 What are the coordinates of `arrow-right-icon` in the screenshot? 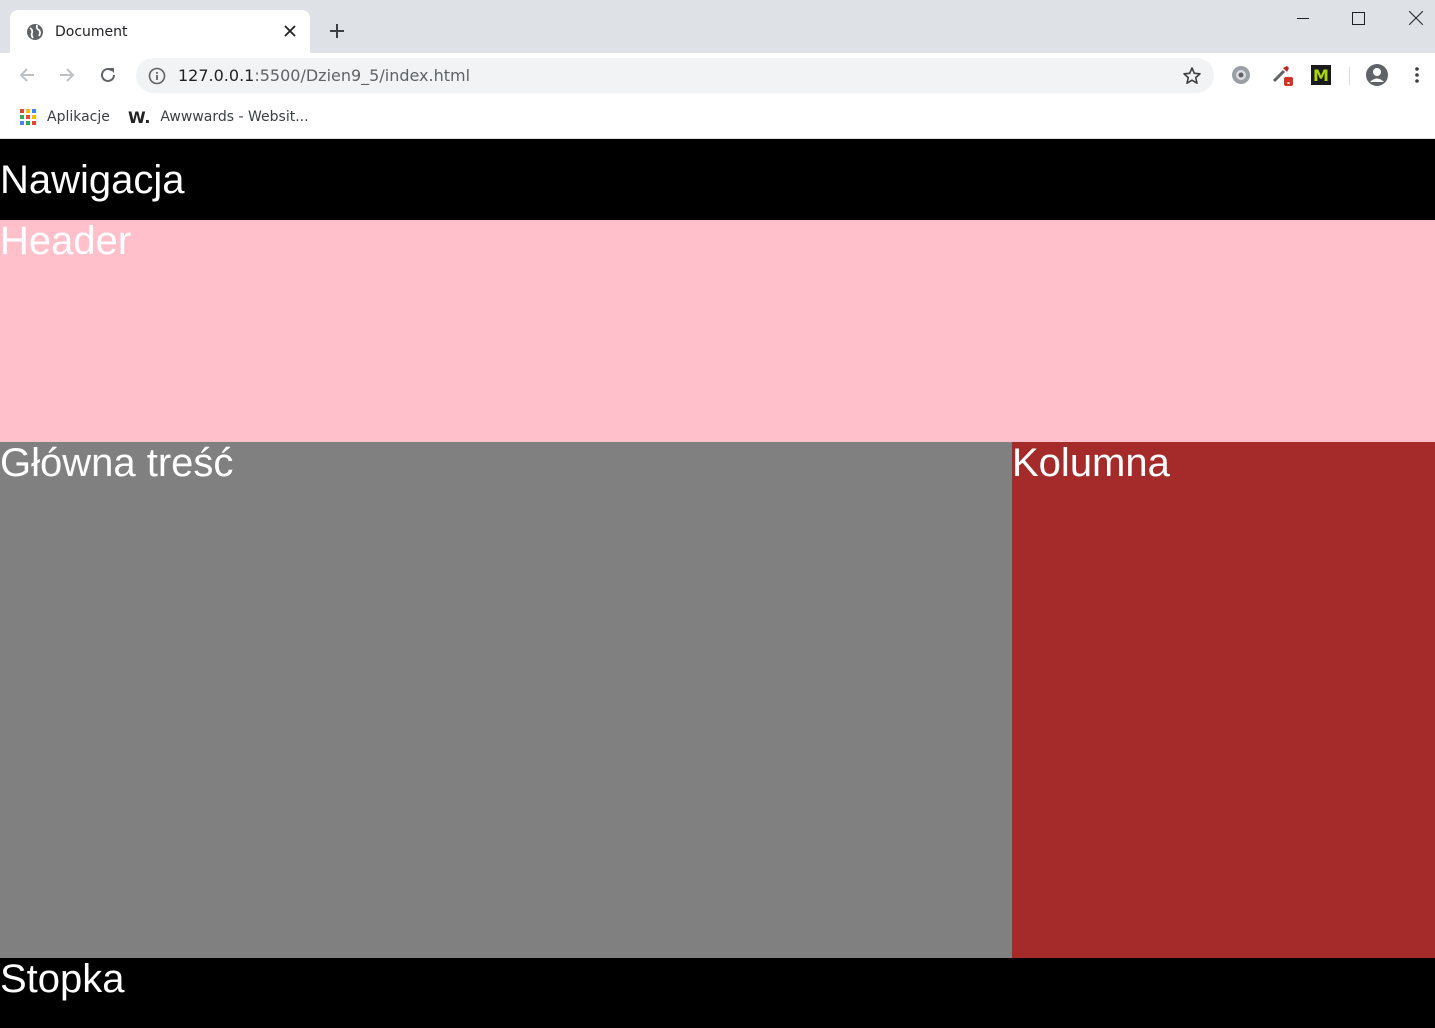 It's located at (67, 75).